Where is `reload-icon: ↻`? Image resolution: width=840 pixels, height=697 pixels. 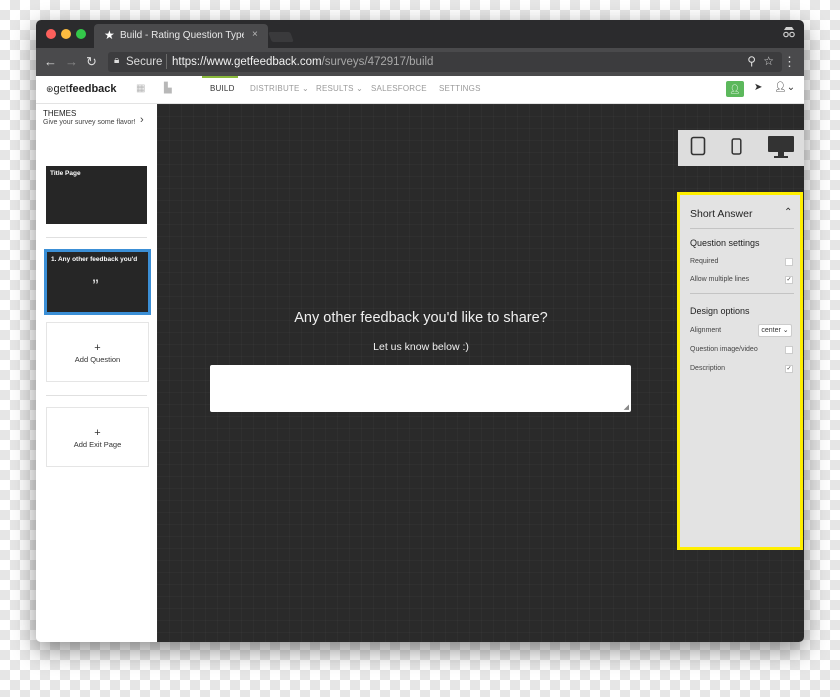 reload-icon: ↻ is located at coordinates (91, 62).